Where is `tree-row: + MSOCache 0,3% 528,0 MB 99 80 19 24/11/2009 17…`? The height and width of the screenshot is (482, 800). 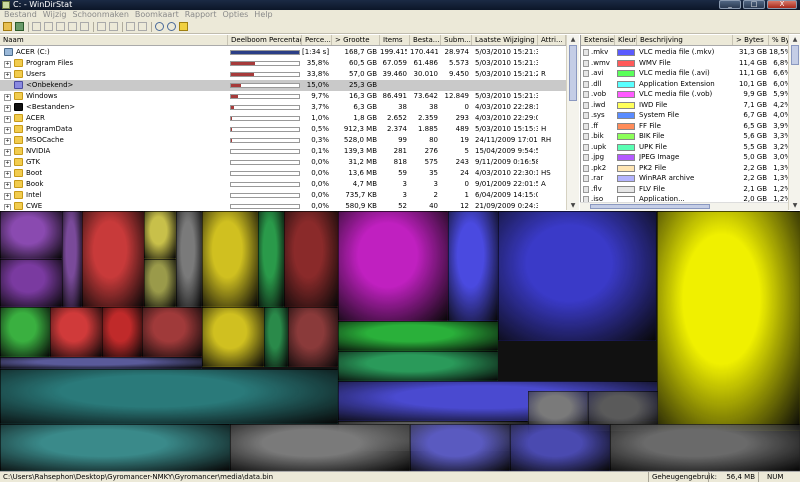 tree-row: + MSOCache 0,3% 528,0 MB 99 80 19 24/11/2009 17… is located at coordinates (283, 140).